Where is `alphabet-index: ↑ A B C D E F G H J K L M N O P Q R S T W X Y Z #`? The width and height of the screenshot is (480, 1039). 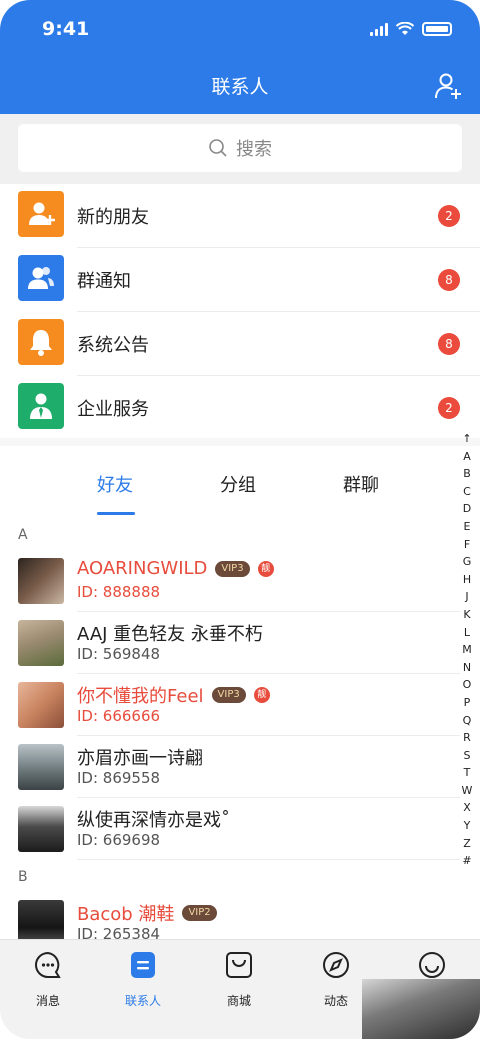
alphabet-index: ↑ A B C D E F G H J K L M N O P Q R S T W X Y Z # is located at coordinates (467, 650).